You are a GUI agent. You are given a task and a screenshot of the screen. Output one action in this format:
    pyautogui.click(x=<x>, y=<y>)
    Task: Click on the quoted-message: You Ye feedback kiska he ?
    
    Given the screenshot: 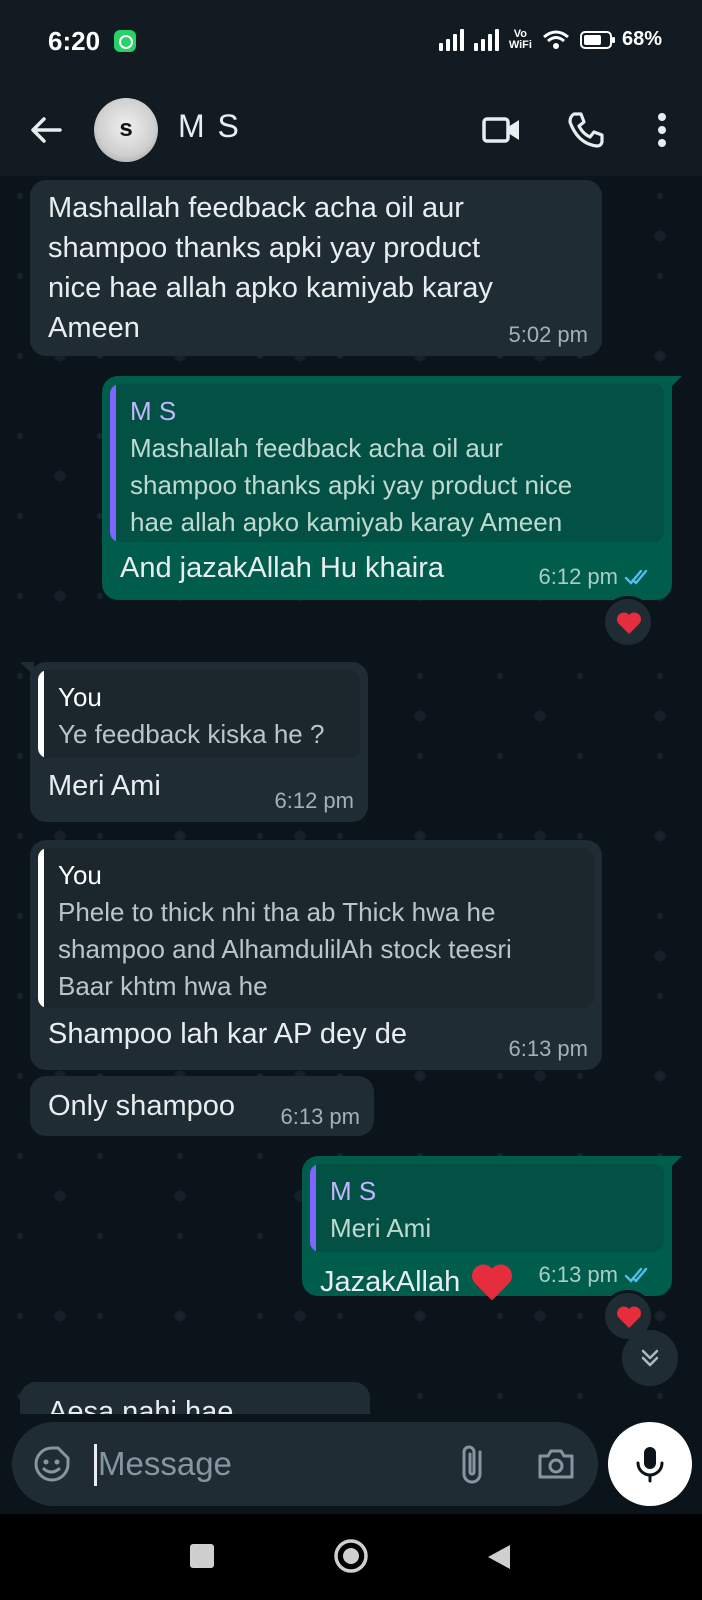 What is the action you would take?
    pyautogui.click(x=199, y=714)
    